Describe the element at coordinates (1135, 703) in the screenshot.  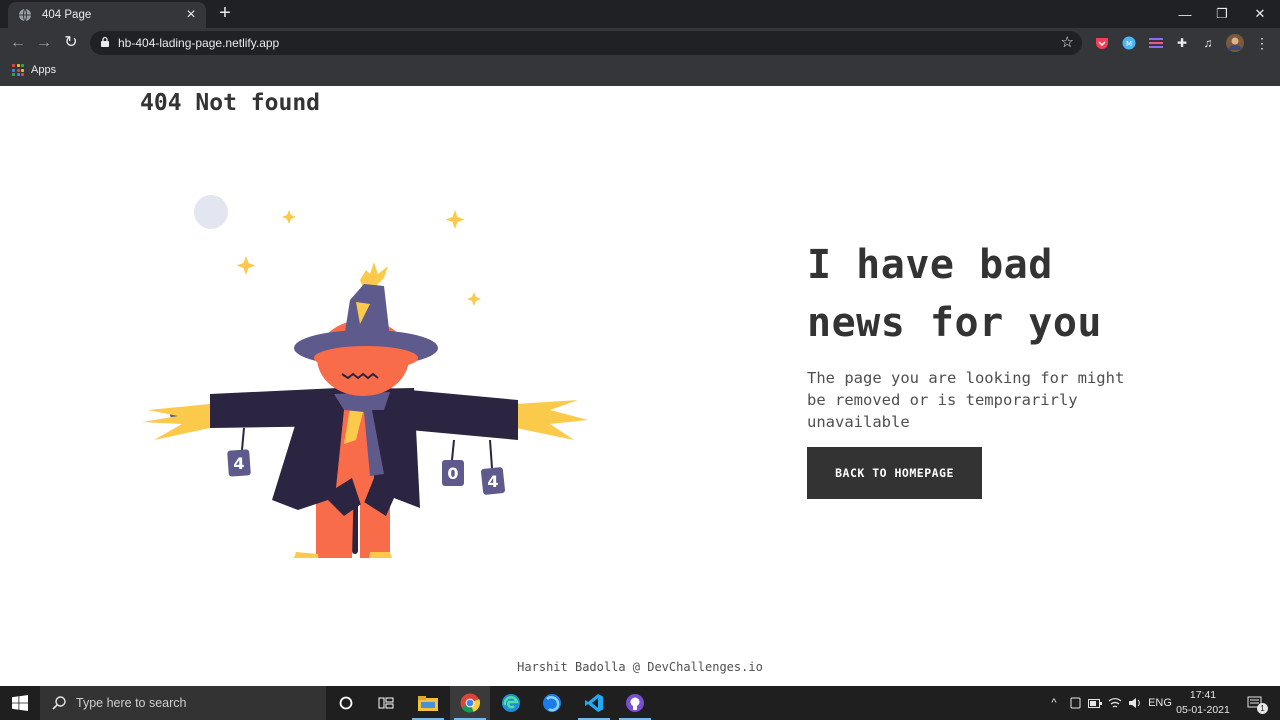
I see `volume-icon` at that location.